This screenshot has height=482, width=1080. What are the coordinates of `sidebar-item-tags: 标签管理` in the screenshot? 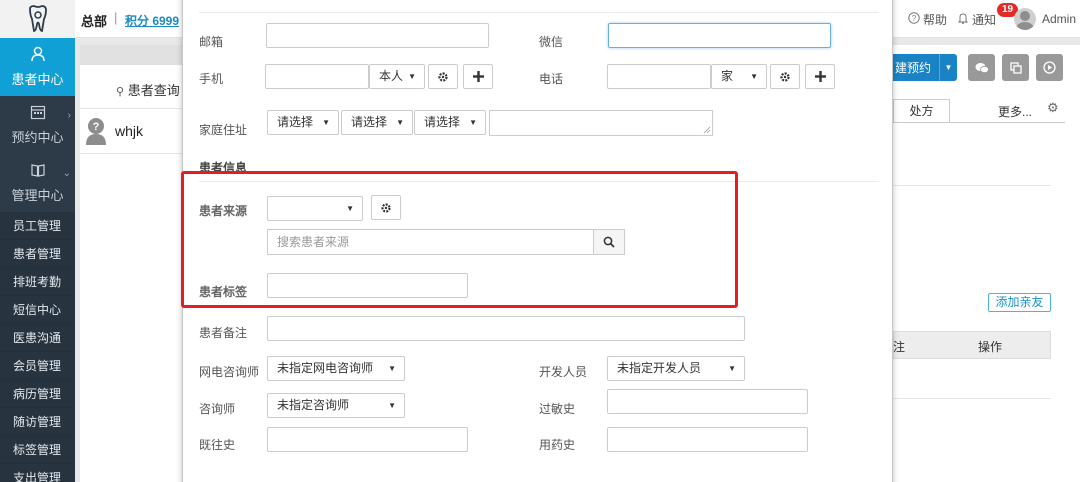 It's located at (37, 450).